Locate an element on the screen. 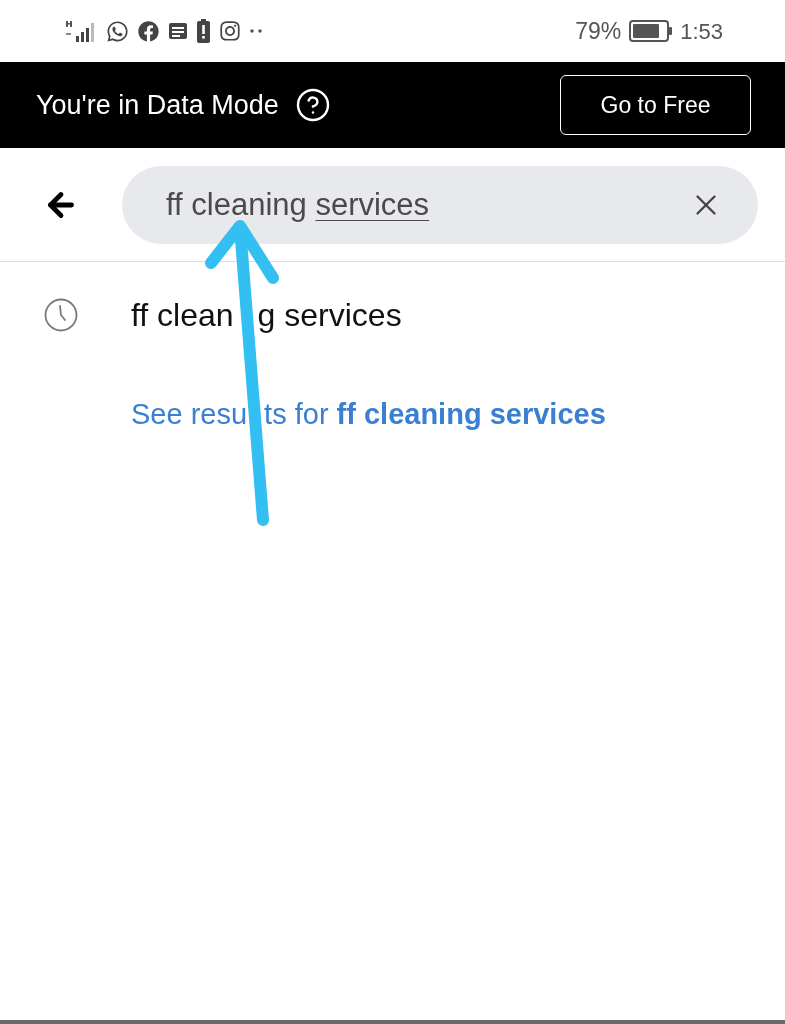  search-field: ff cleaning services is located at coordinates (440, 204).